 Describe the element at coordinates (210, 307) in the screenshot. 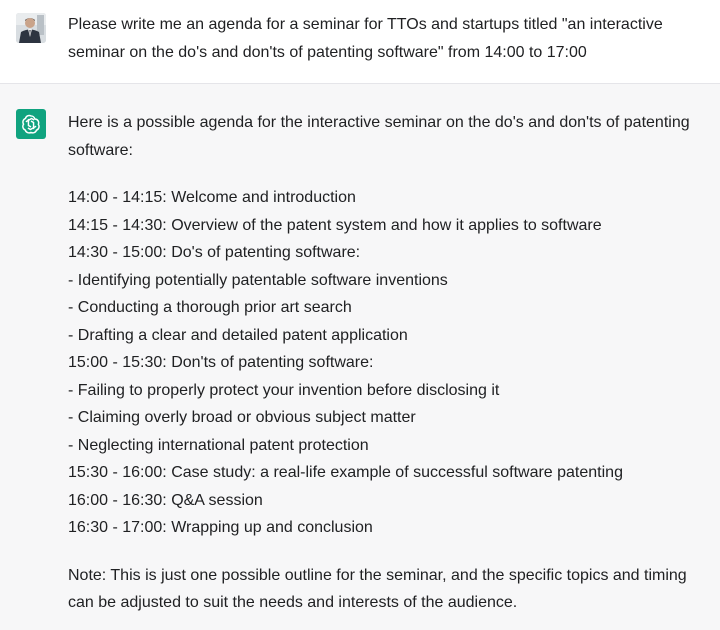

I see `agenda-line: - Conducting a thorough prior art search` at that location.